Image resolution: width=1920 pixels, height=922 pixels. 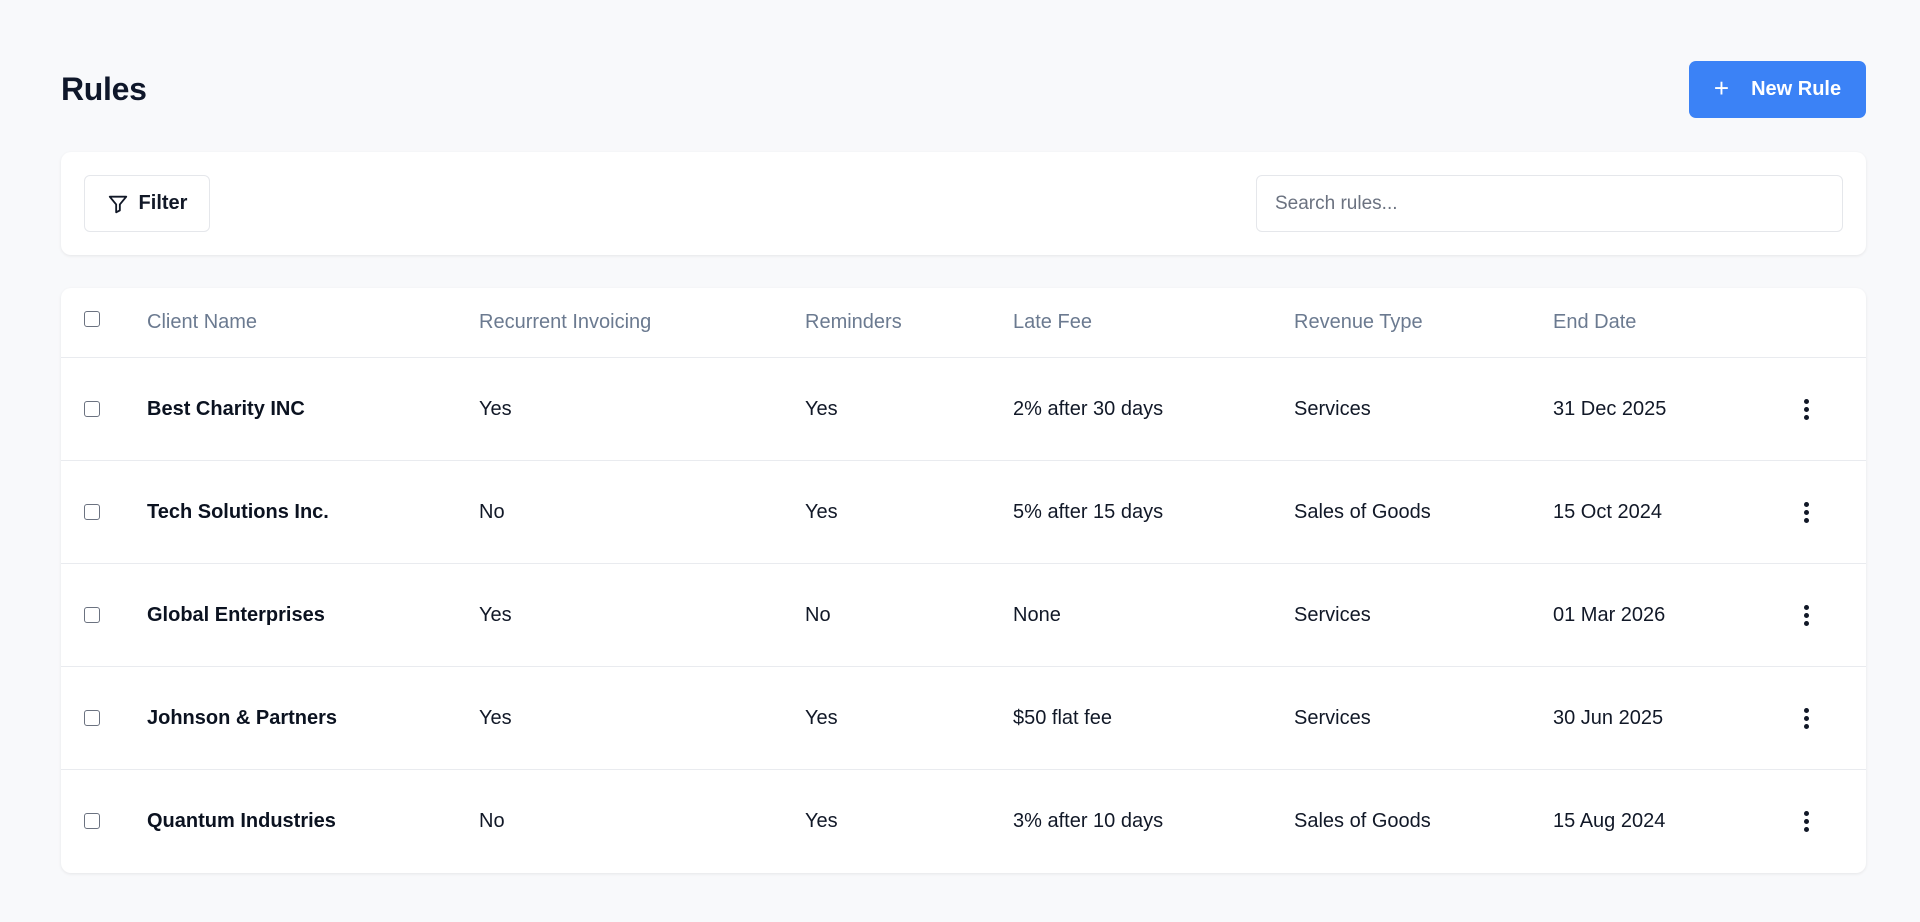 I want to click on column-header-end-date: End Date, so click(x=1594, y=322).